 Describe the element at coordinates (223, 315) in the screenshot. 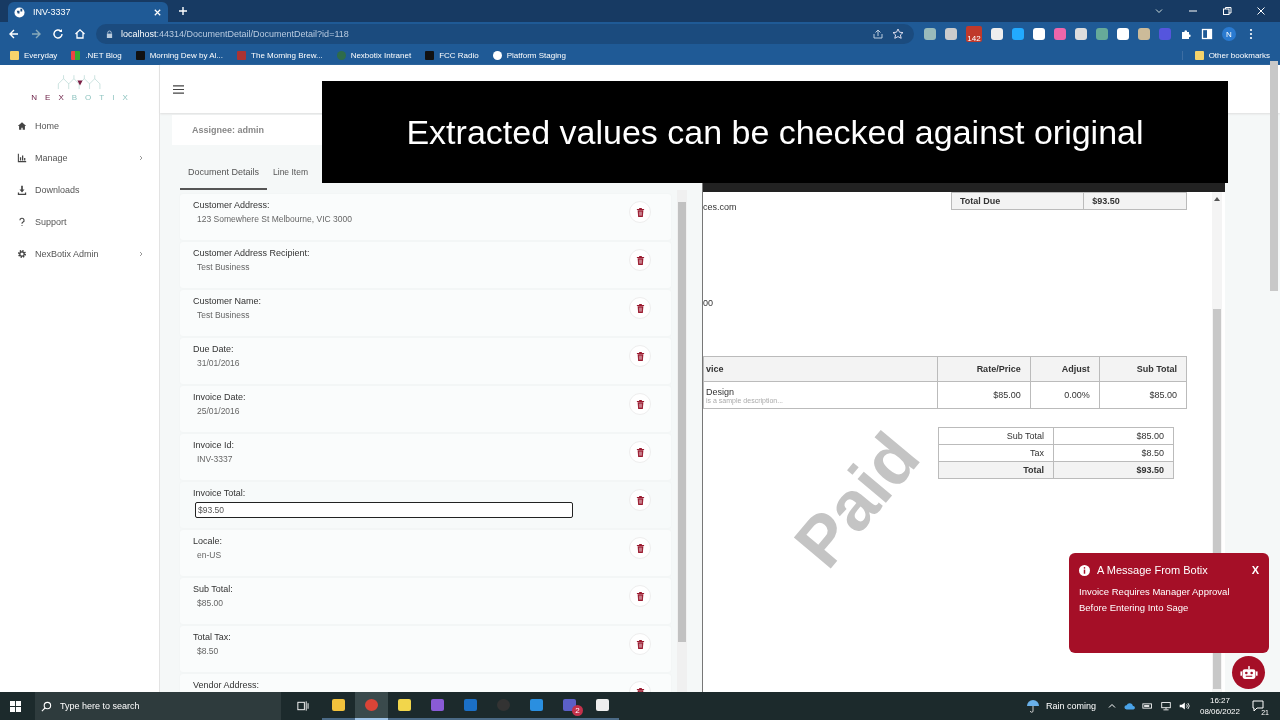

I see `field-value: Test Business` at that location.